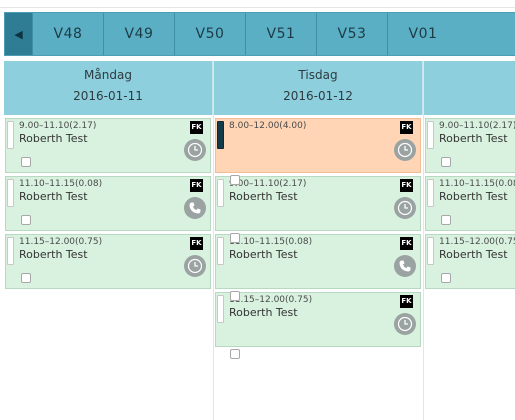 The image size is (515, 420). Describe the element at coordinates (422, 34) in the screenshot. I see `week-tab-v01: V01` at that location.